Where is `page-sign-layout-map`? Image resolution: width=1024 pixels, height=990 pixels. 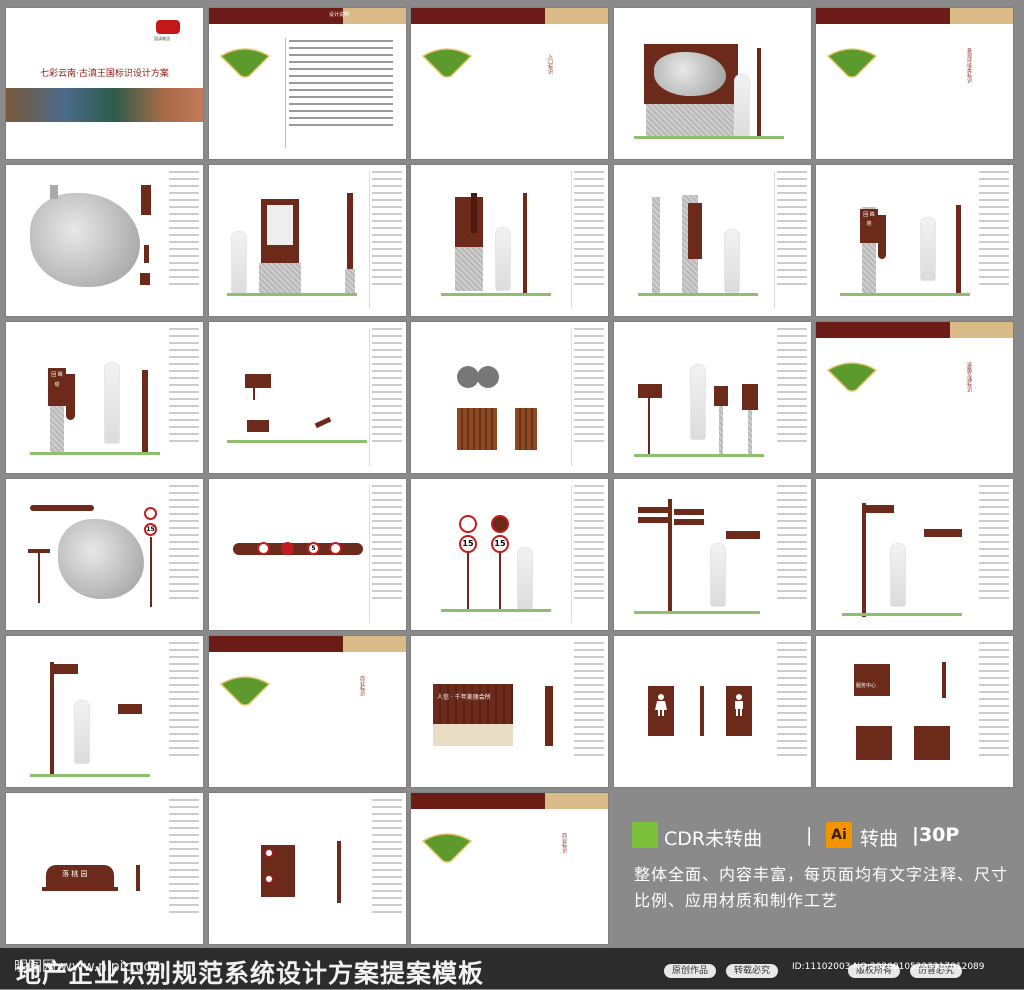
page-sign-layout-map is located at coordinates (104, 240).